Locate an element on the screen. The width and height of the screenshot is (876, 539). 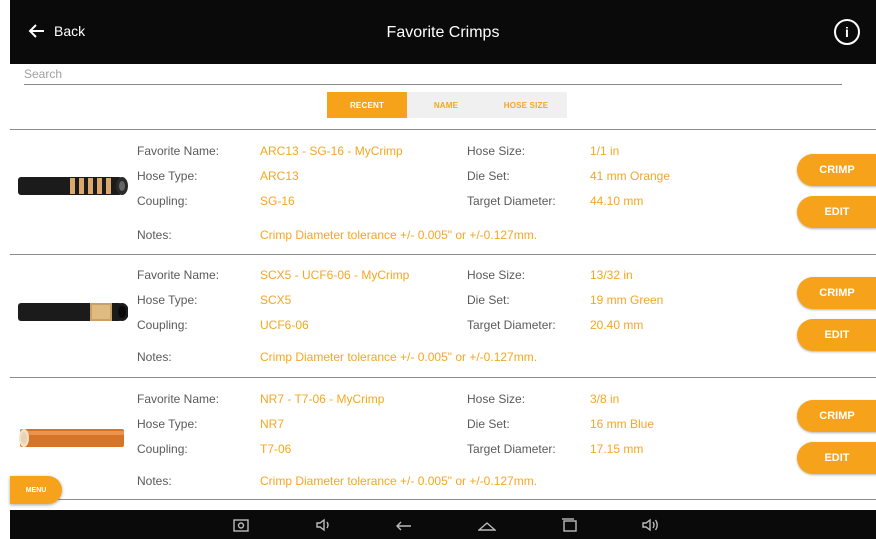
coupling-value: T7-06 is located at coordinates (276, 449).